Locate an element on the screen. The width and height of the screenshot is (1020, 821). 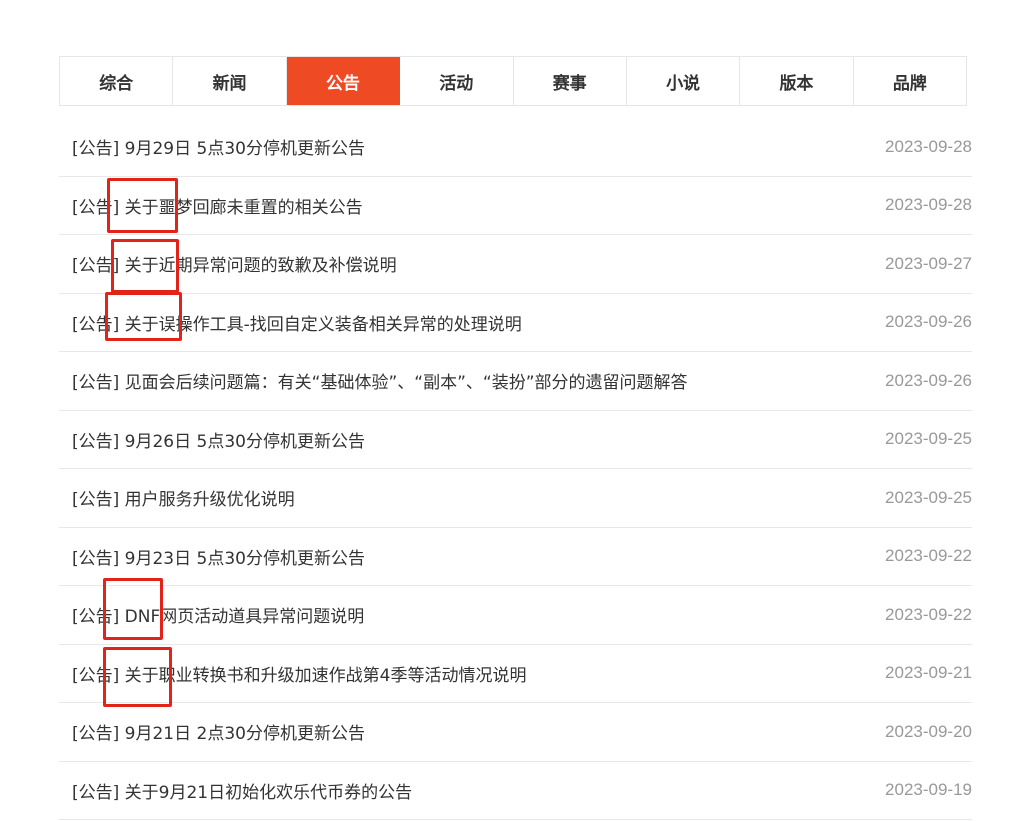
list-item: [公告] 9月23日 5点30分停机更新公告 2023-09-22 is located at coordinates (515, 557).